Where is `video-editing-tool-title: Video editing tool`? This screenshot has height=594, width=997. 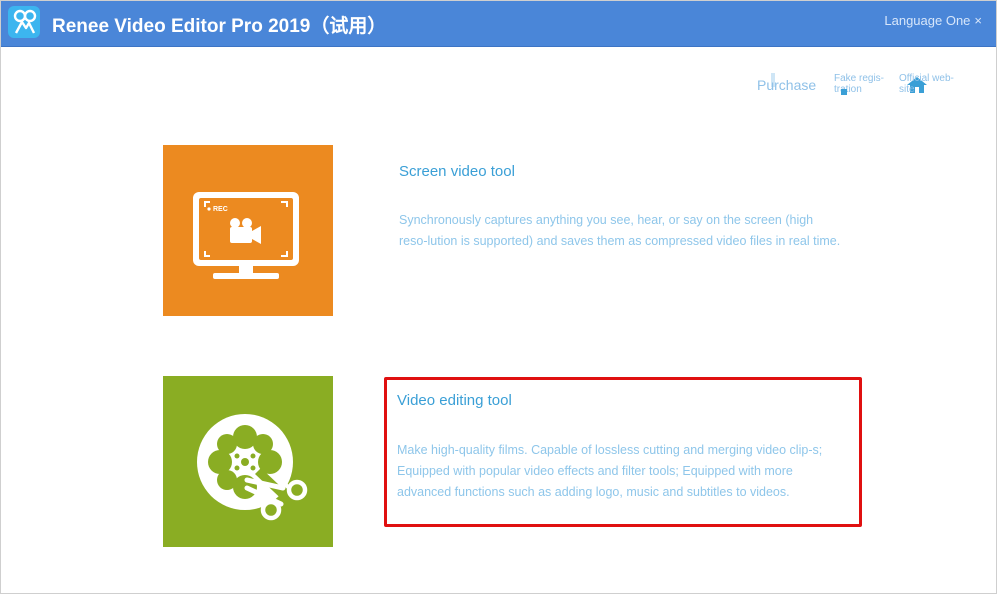 video-editing-tool-title: Video editing tool is located at coordinates (454, 400).